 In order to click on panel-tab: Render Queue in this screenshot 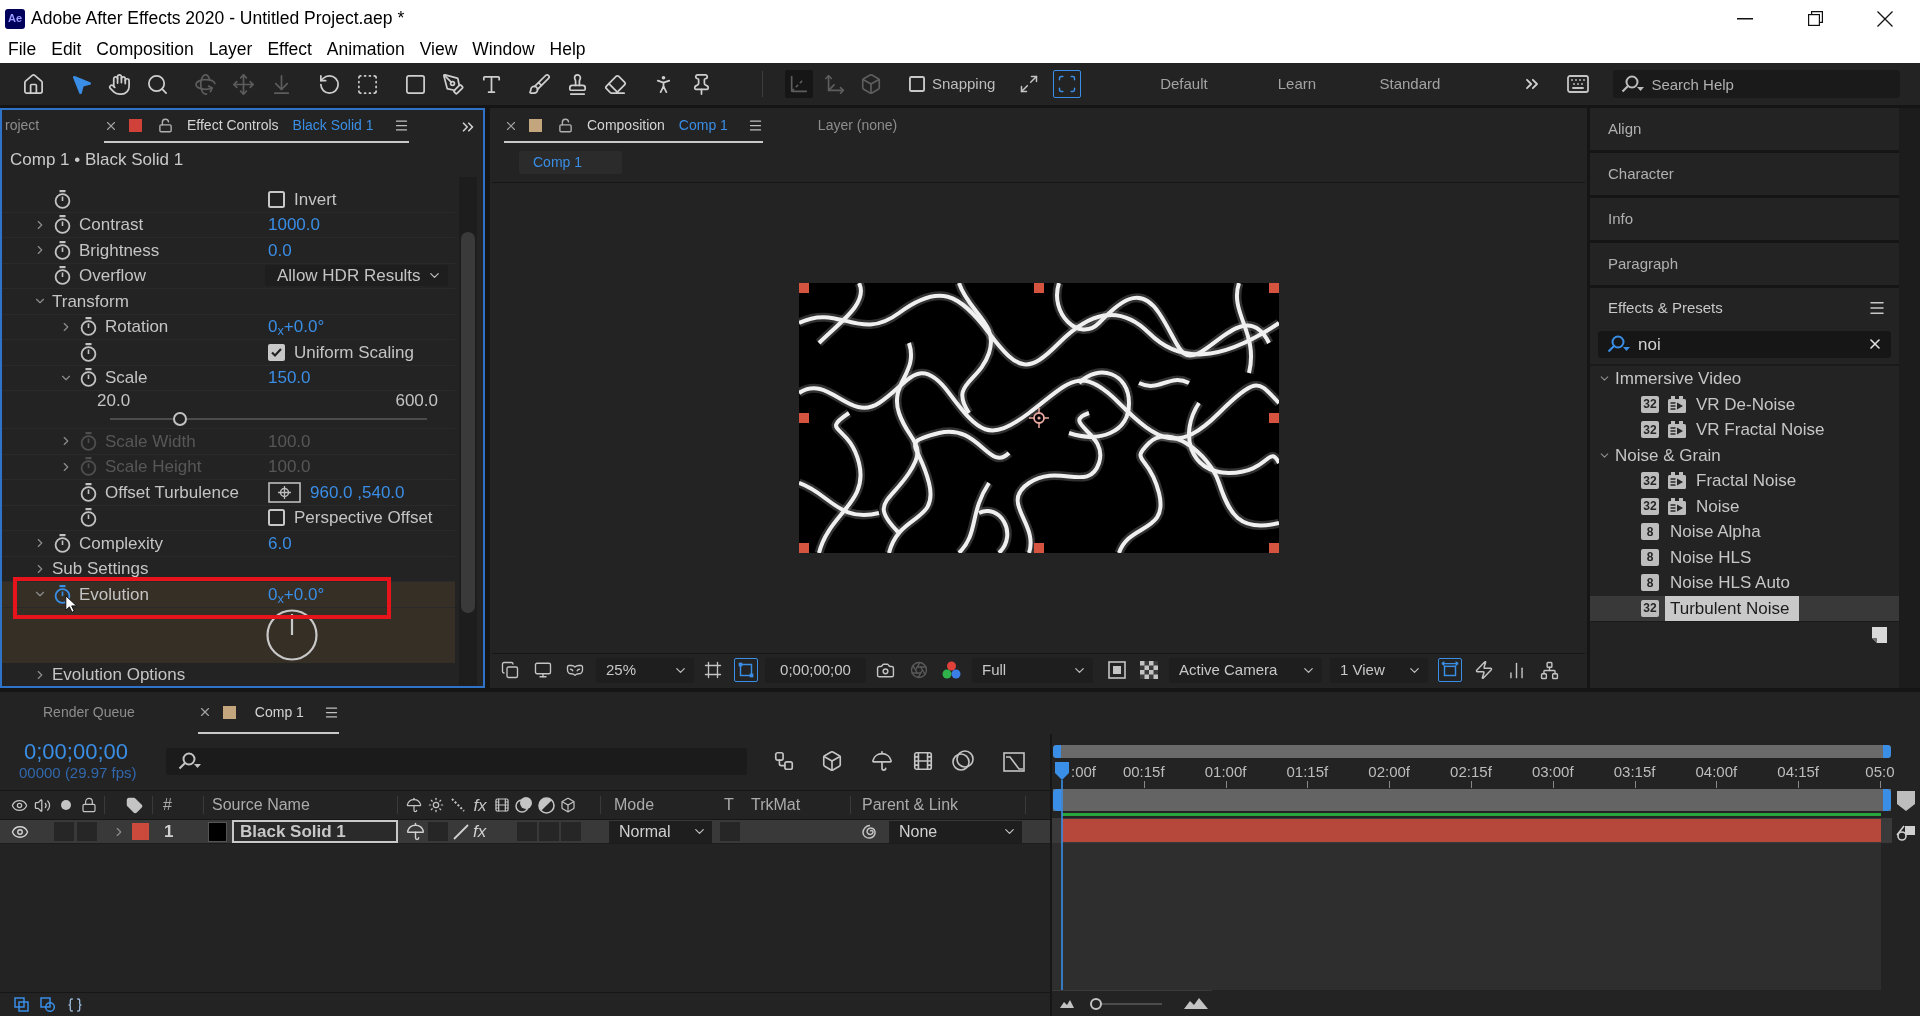, I will do `click(89, 713)`.